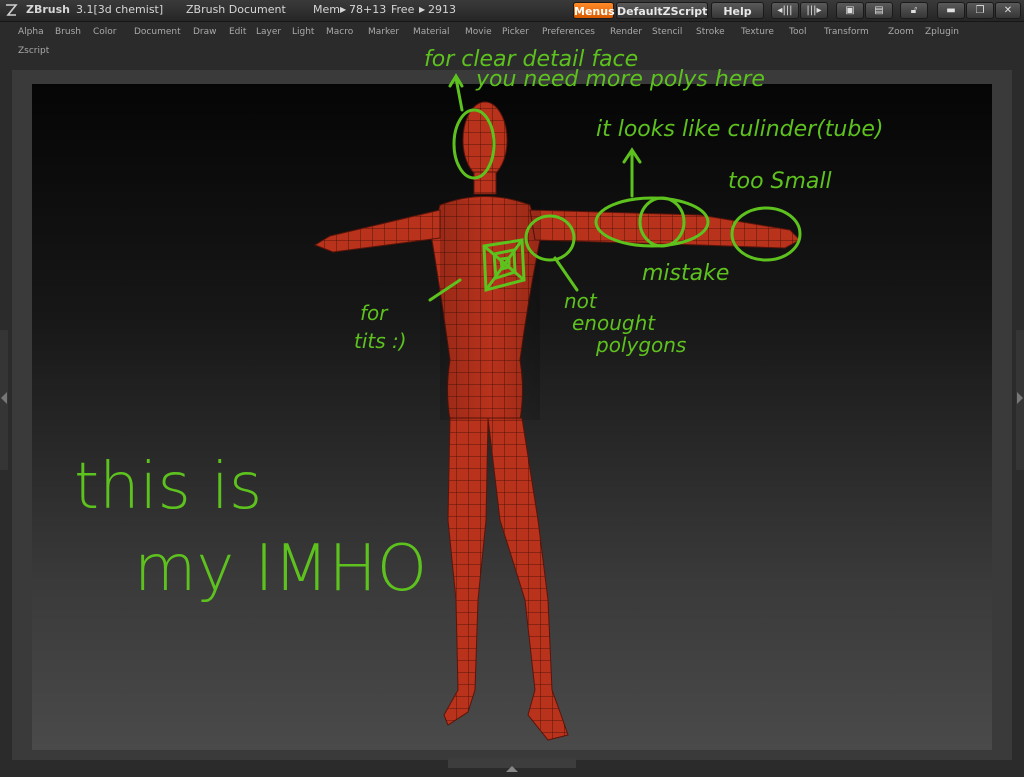 Image resolution: width=1024 pixels, height=777 pixels. Describe the element at coordinates (640, 345) in the screenshot. I see `poly-note-line-3: polygons` at that location.